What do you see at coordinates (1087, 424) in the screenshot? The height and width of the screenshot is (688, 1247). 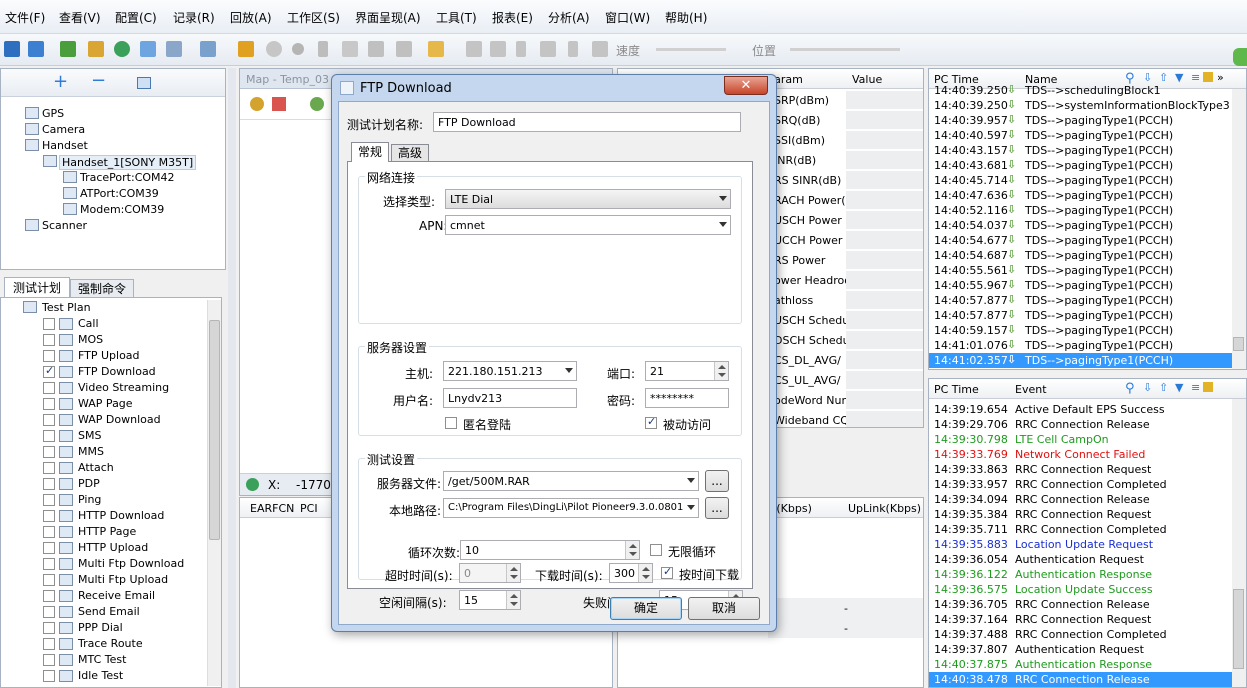 I see `event-row: 14:39:29.706 RRC Connection Release` at bounding box center [1087, 424].